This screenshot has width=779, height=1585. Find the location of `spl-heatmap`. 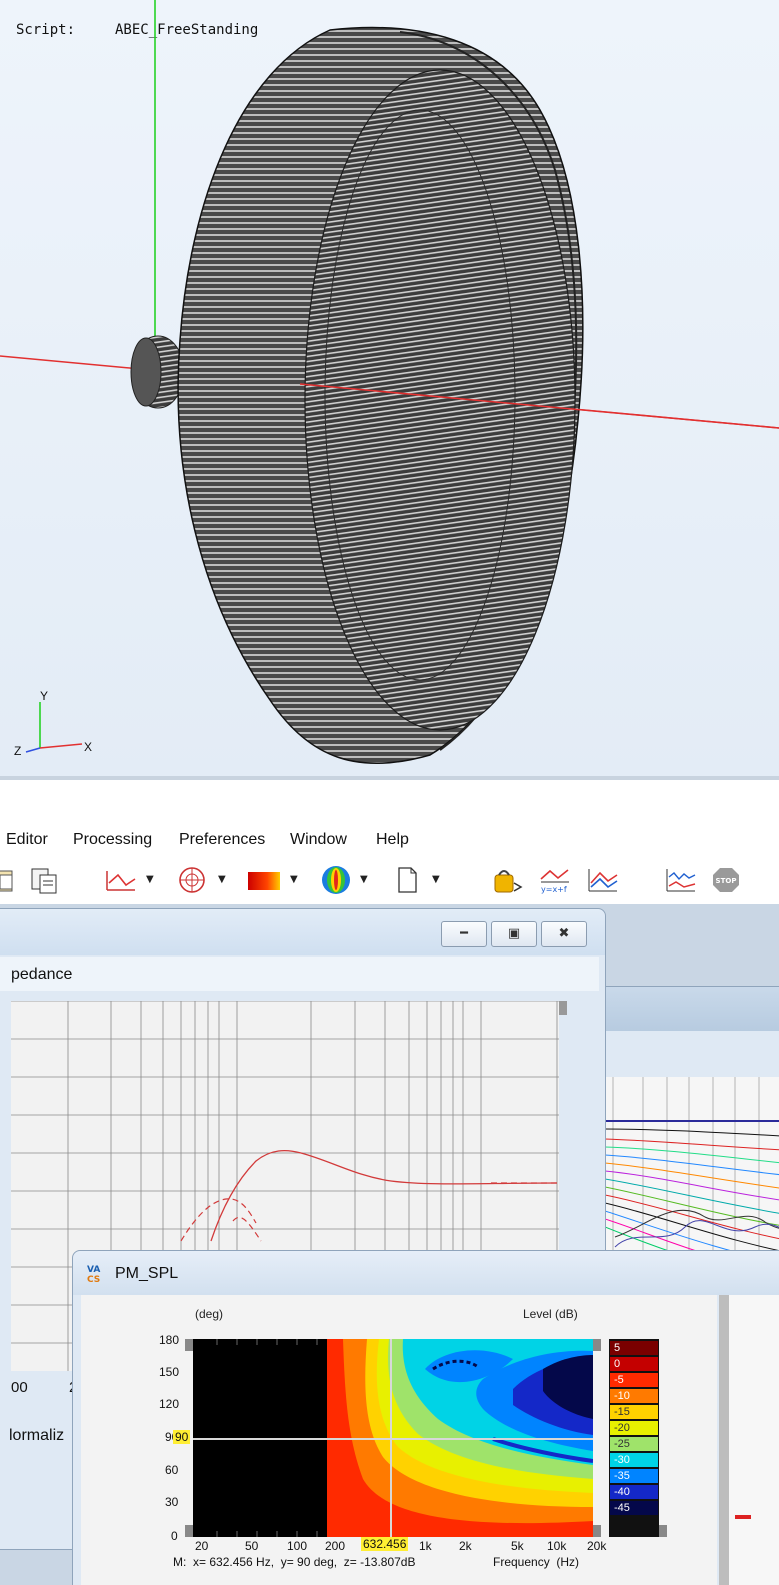

spl-heatmap is located at coordinates (393, 1438).